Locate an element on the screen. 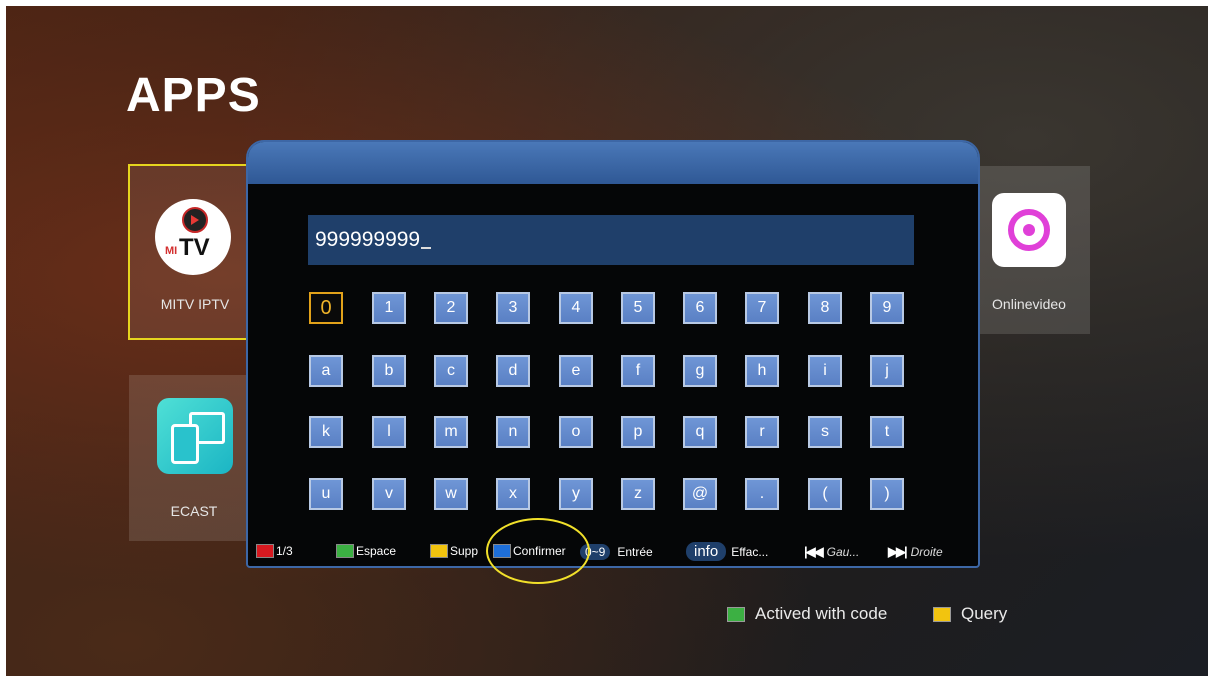  key-1-4: e is located at coordinates (576, 371).